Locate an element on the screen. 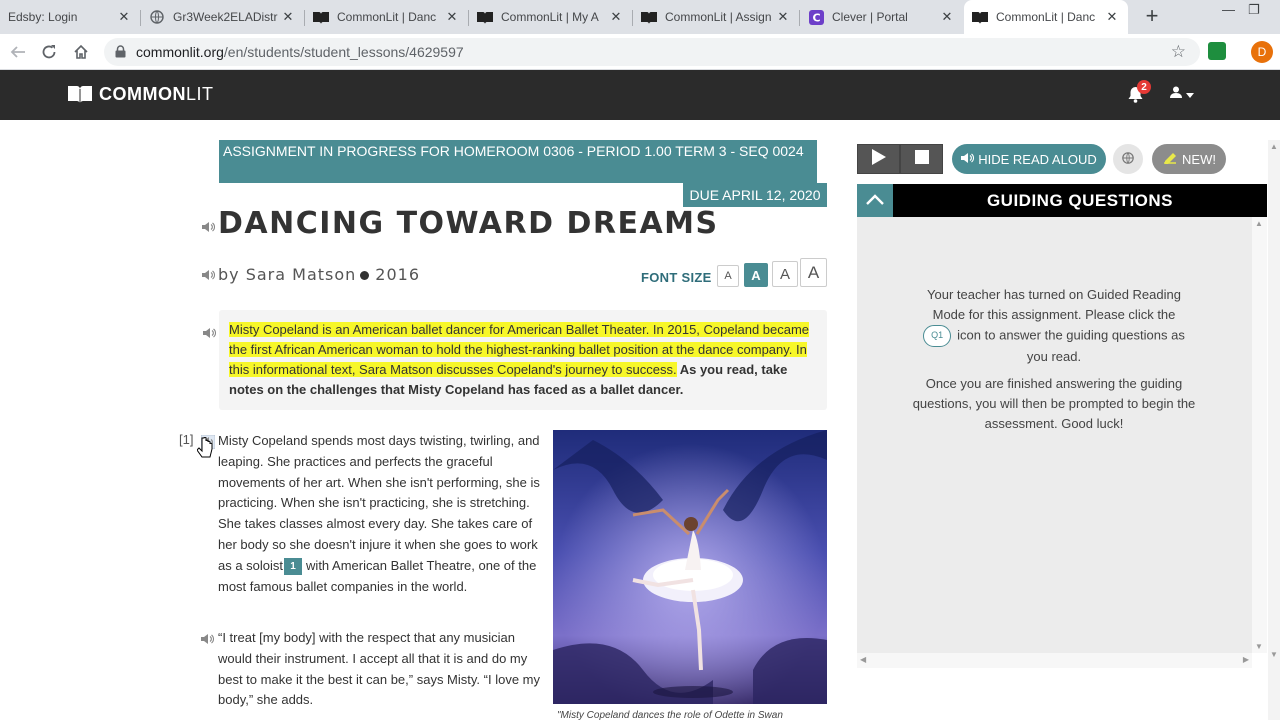  font-size-label: FONT SIZE is located at coordinates (676, 277).